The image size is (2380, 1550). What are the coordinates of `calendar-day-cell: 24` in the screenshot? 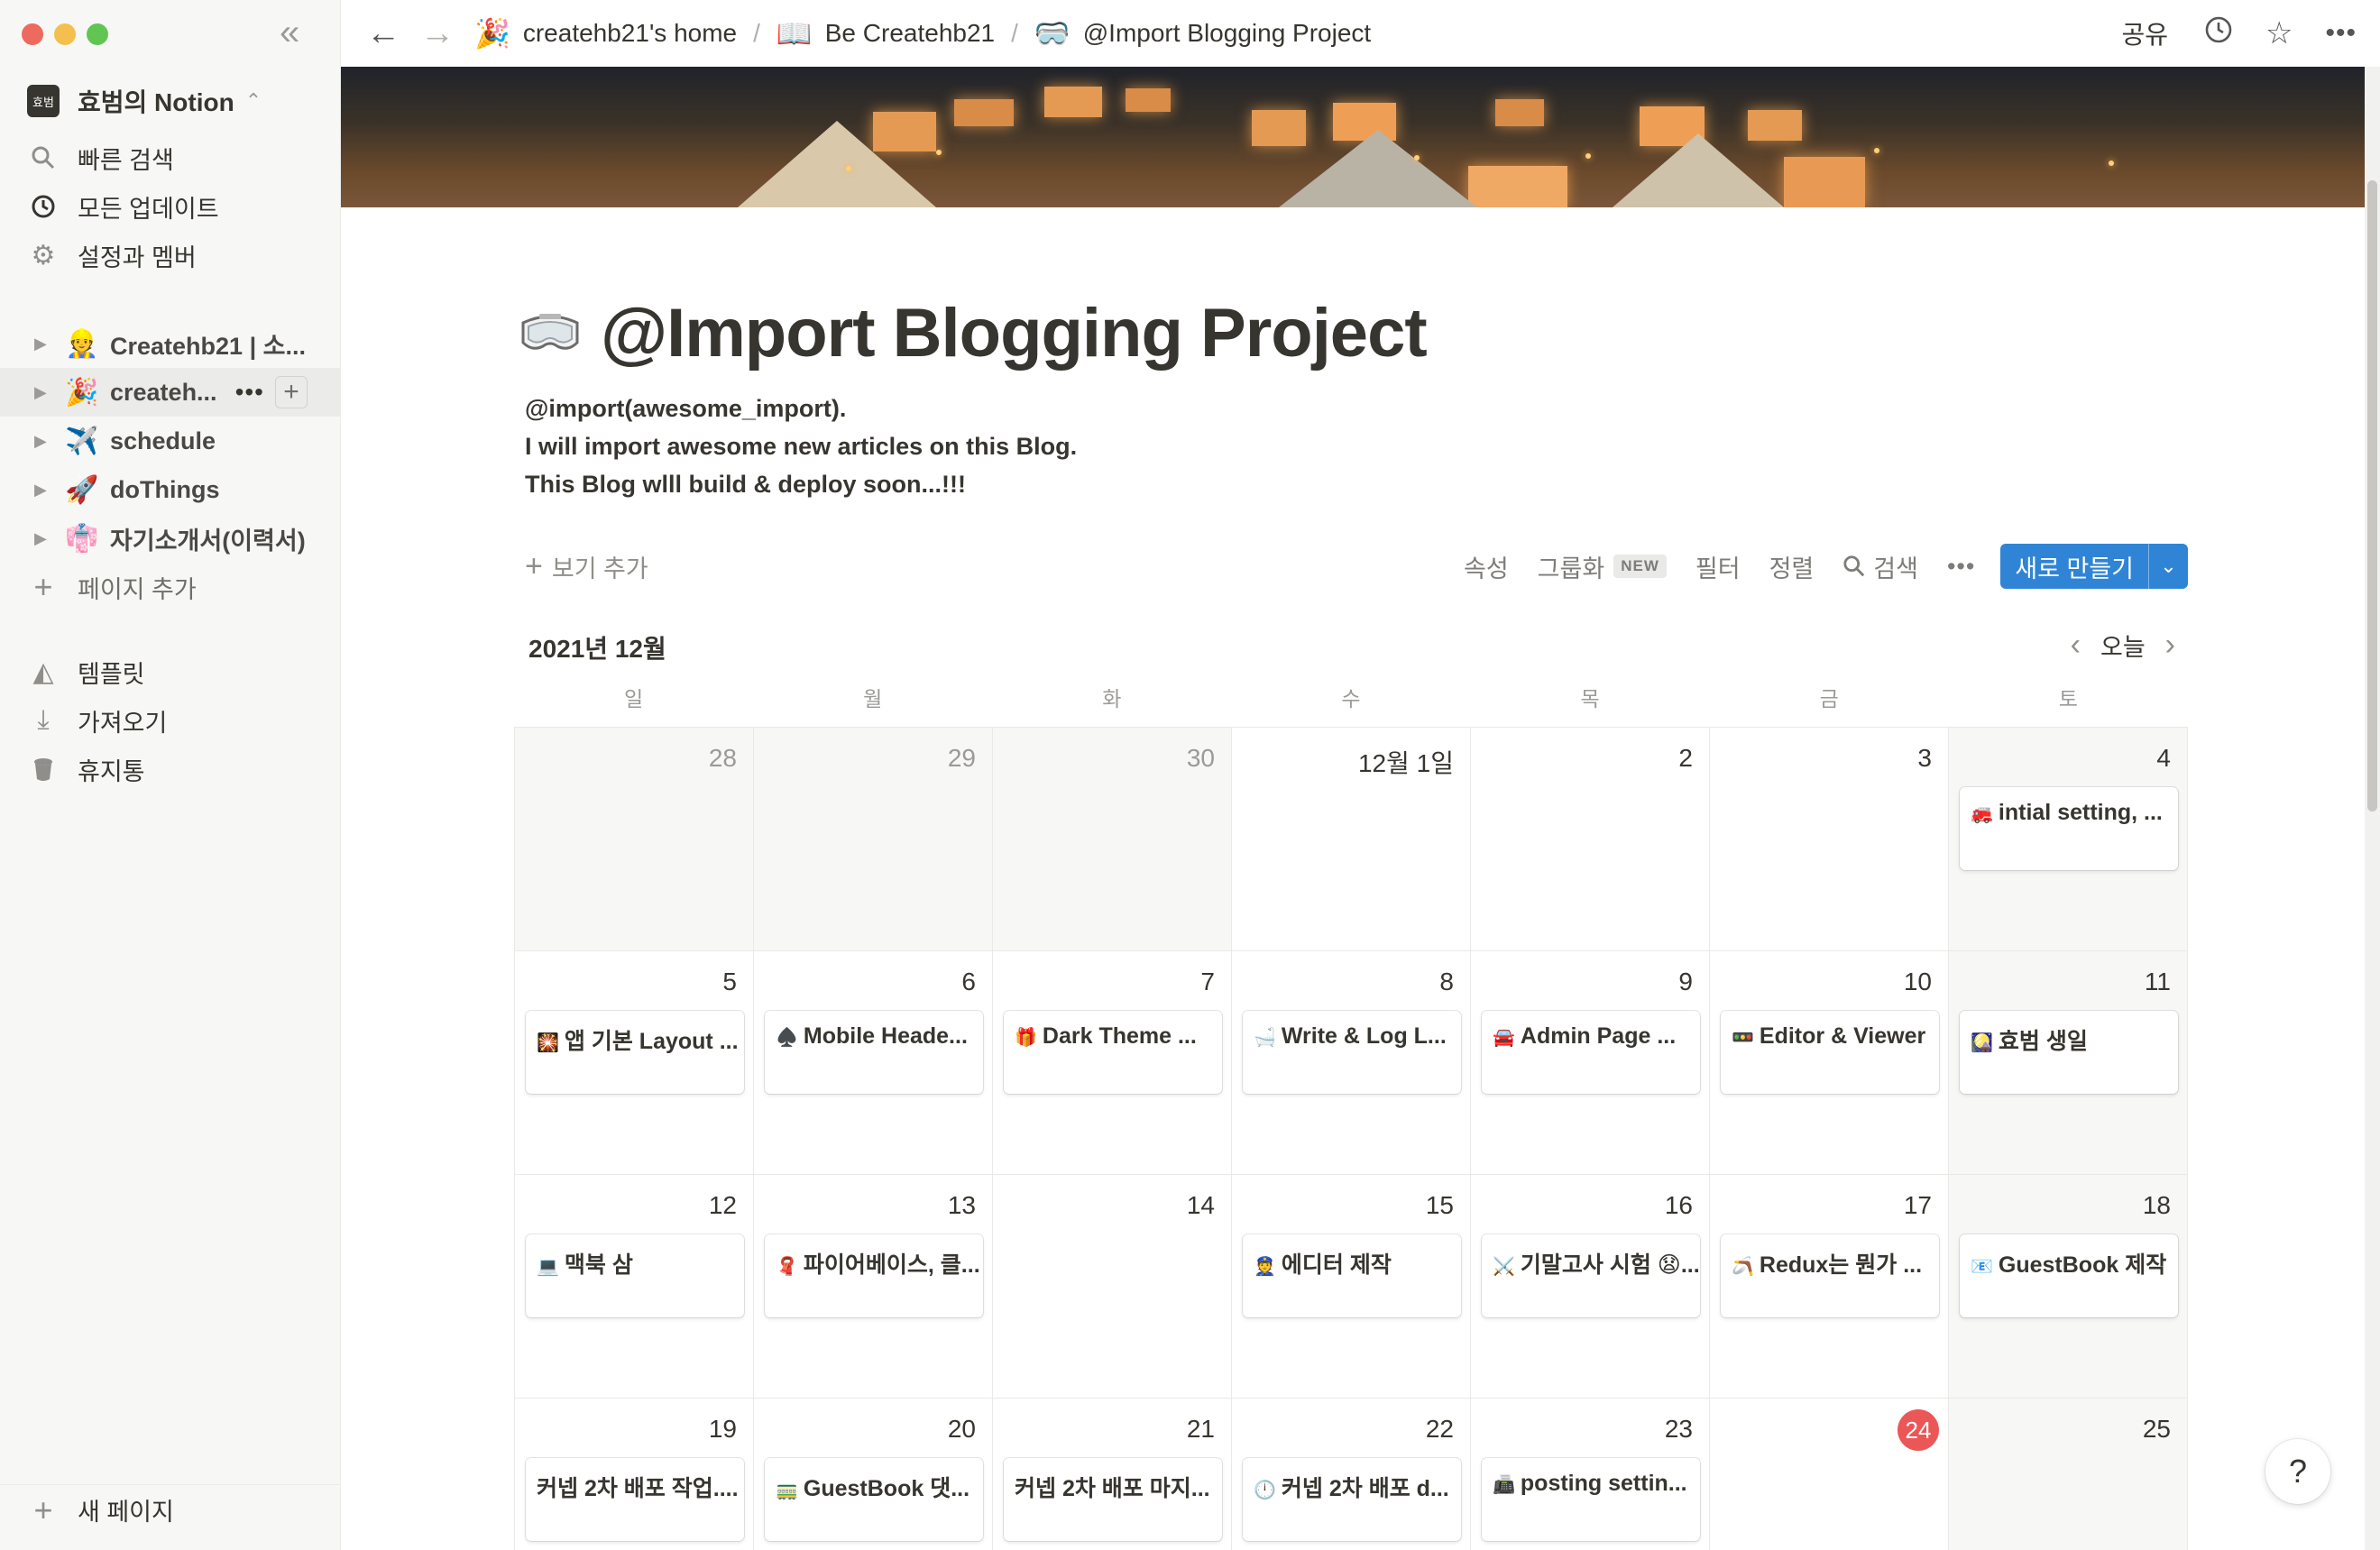 It's located at (1829, 1475).